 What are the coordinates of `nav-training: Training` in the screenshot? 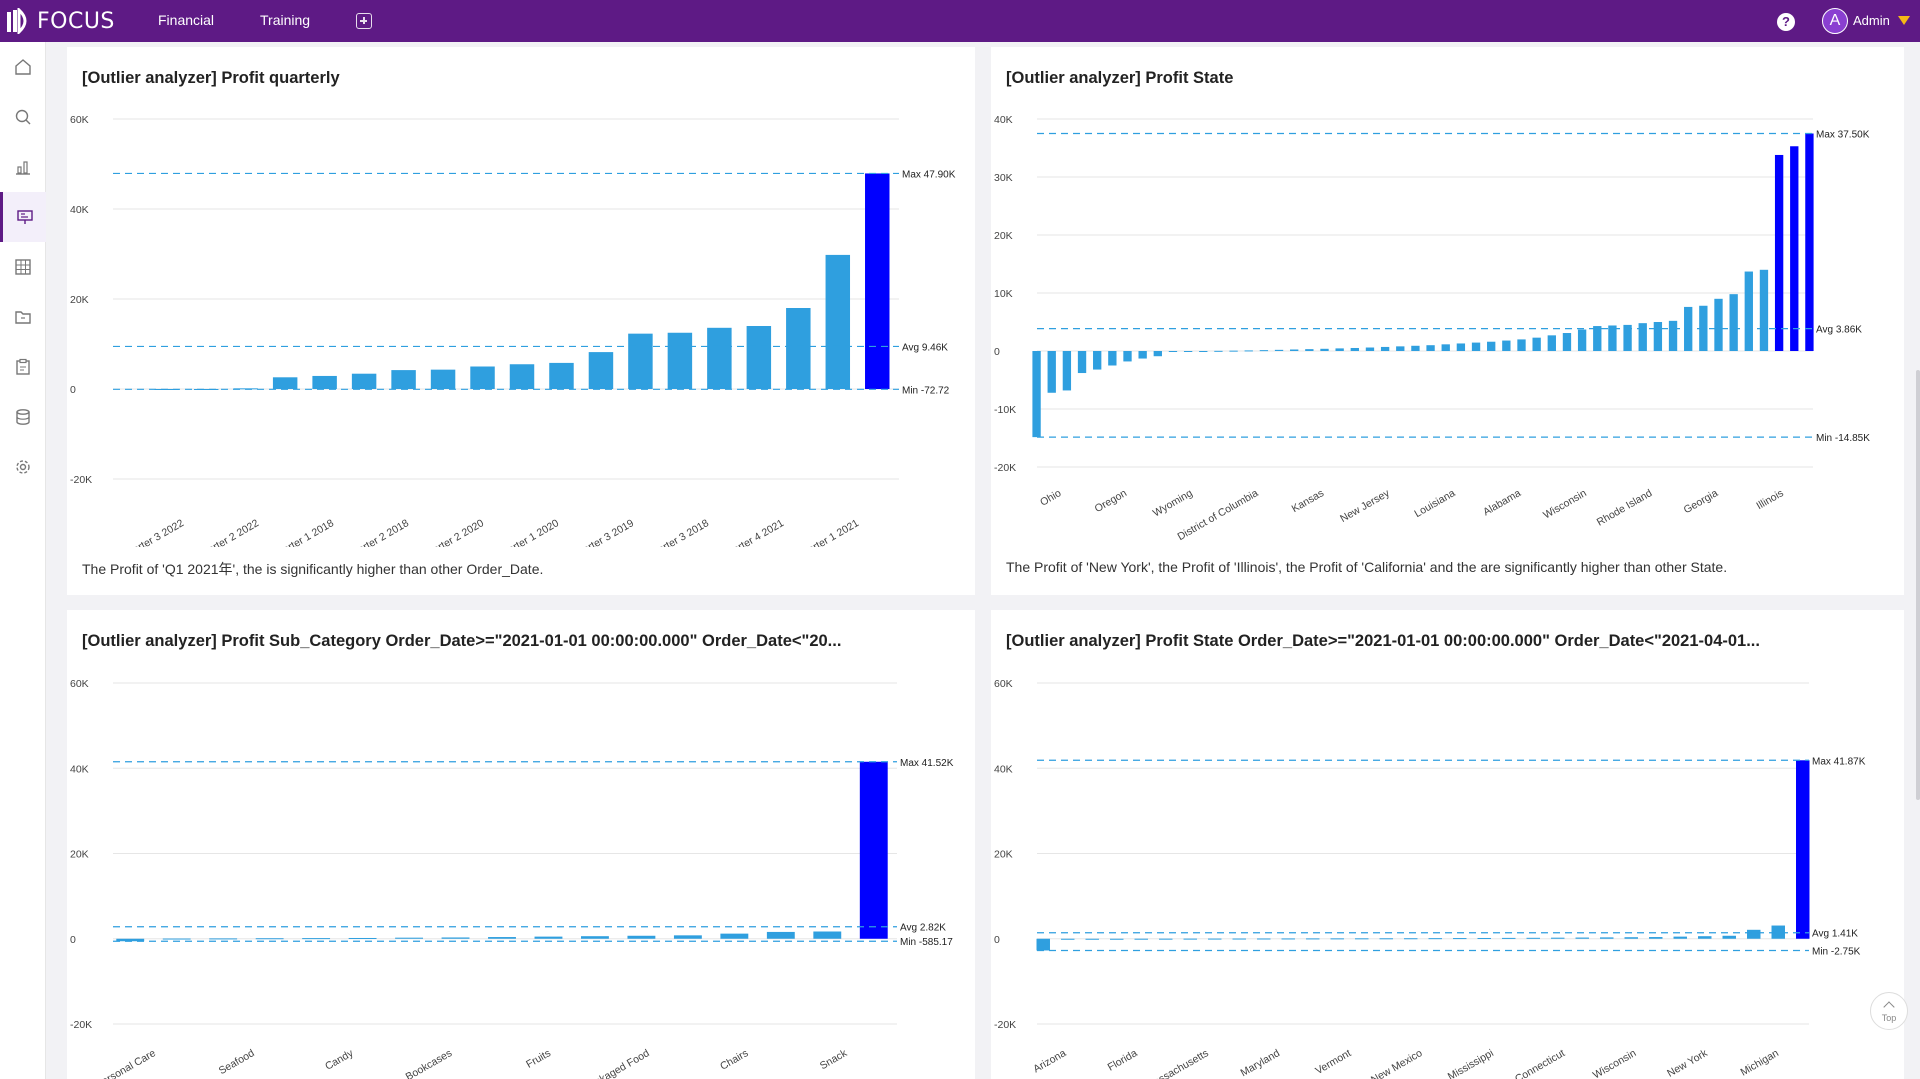 It's located at (285, 20).